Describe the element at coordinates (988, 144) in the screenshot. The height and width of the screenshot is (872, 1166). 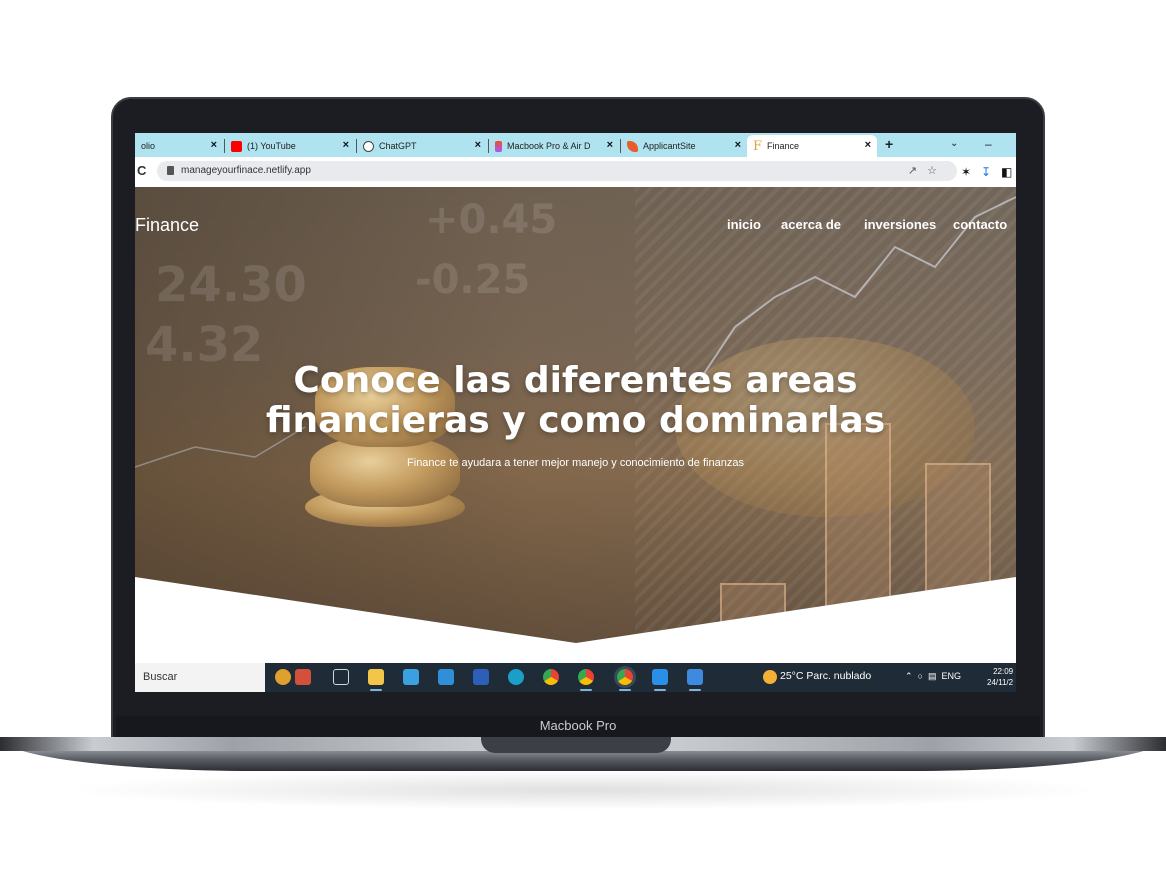
I see `minimize-icon: –` at that location.